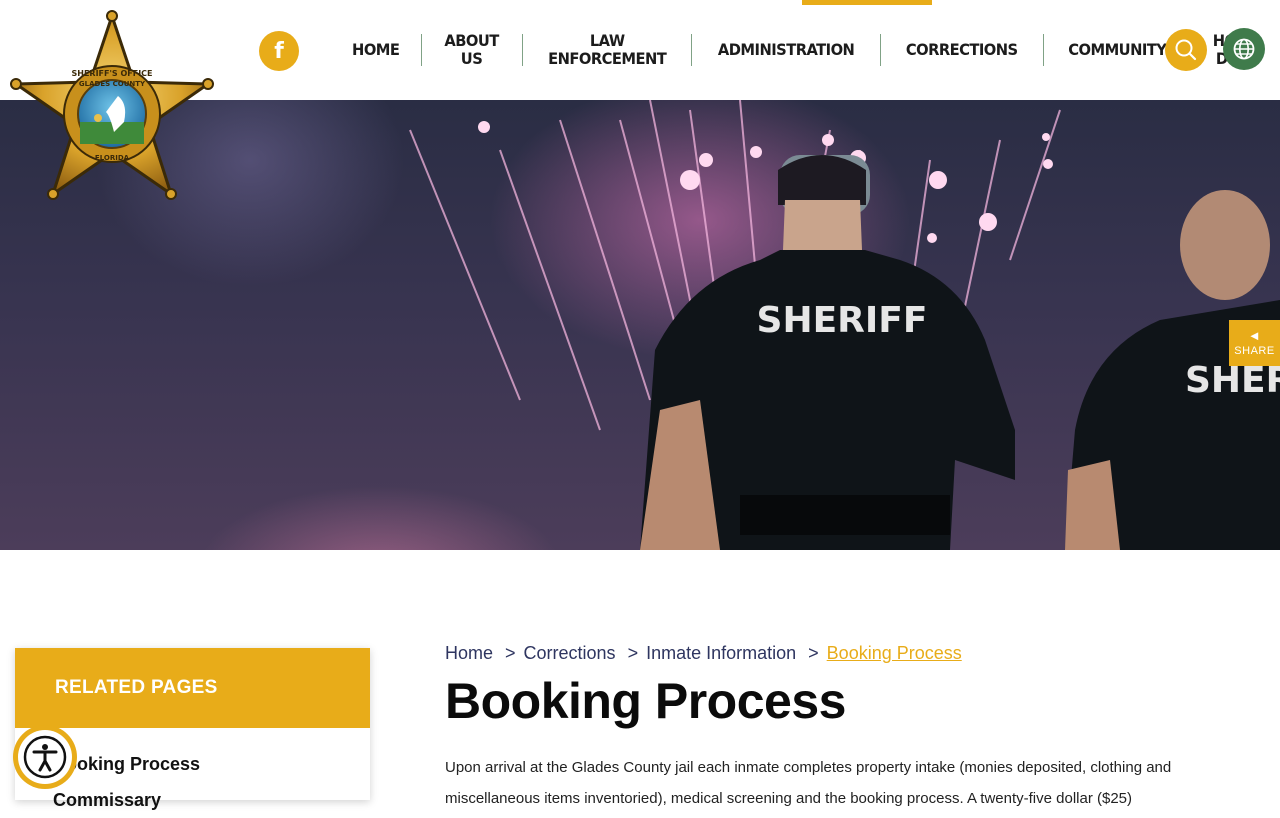 Image resolution: width=1280 pixels, height=818 pixels. What do you see at coordinates (721, 653) in the screenshot?
I see `breadcrumb-inmate-information: Inmate Information` at bounding box center [721, 653].